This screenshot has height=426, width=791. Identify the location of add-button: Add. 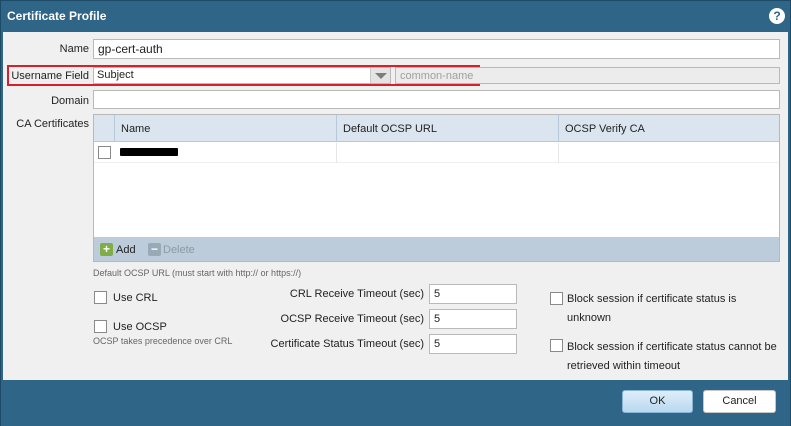
(126, 250).